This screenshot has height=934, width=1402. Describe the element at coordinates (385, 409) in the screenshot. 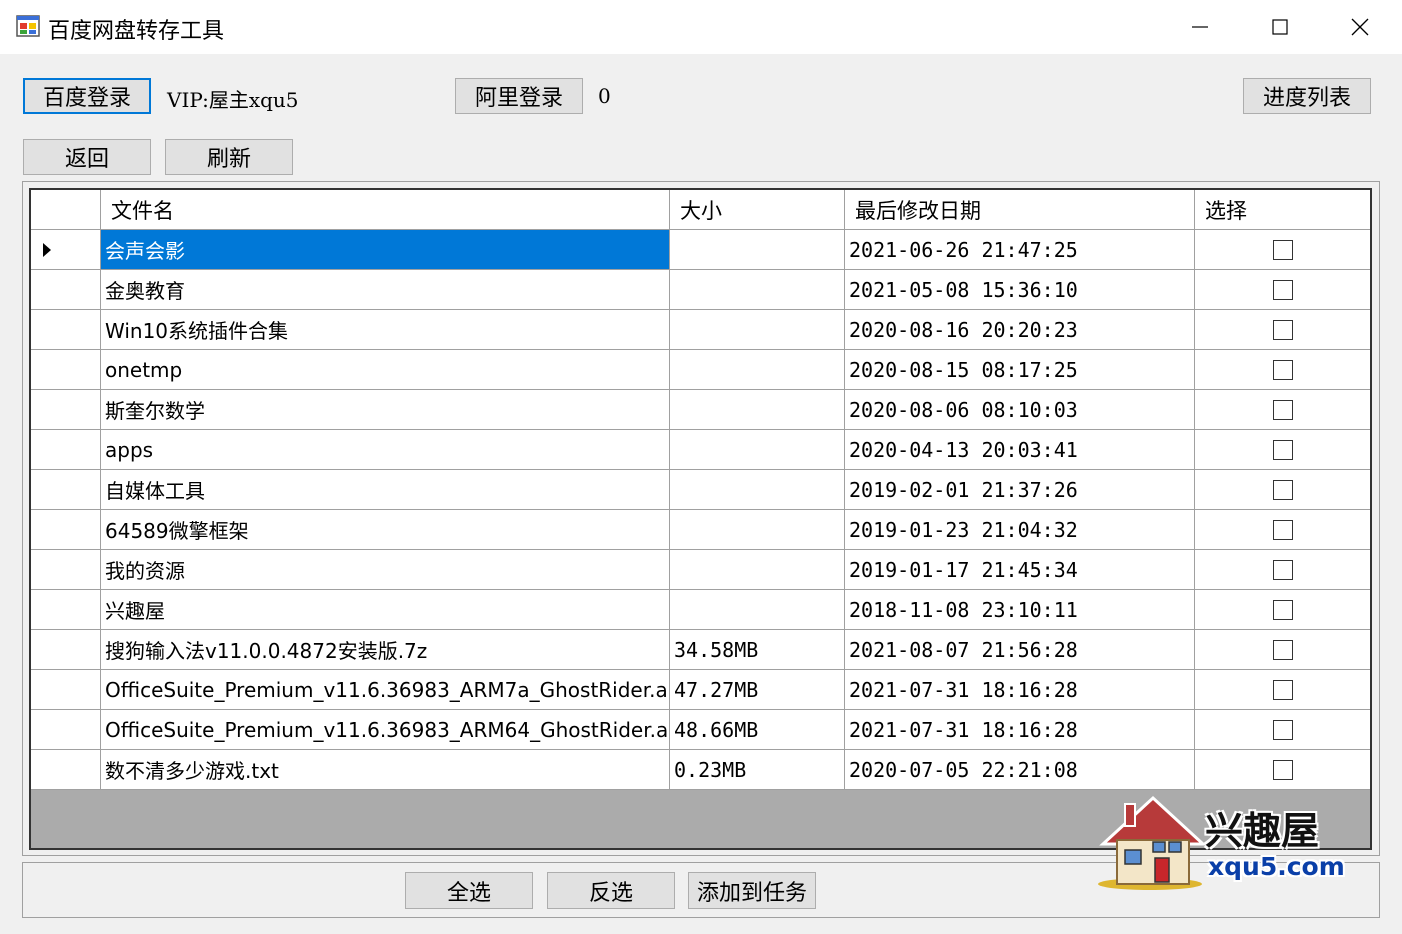

I see `filename-cell: 斯奎尔数学` at that location.